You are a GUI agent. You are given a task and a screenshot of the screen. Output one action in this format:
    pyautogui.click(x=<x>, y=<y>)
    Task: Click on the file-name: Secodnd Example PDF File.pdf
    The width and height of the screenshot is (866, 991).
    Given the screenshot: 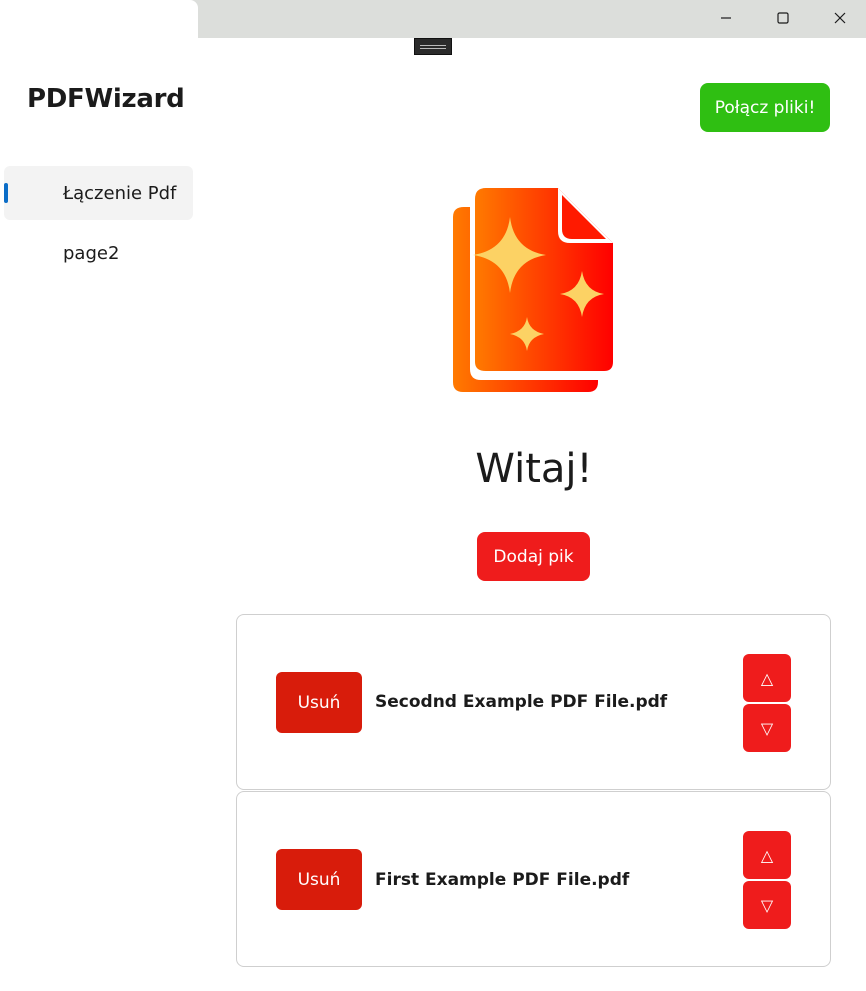 What is the action you would take?
    pyautogui.click(x=521, y=702)
    